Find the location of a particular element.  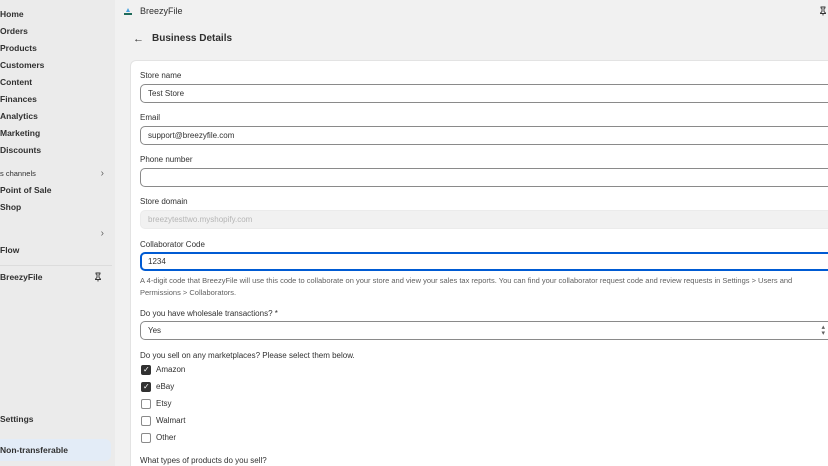

sidebar-item-orders: Orders is located at coordinates (56, 31).